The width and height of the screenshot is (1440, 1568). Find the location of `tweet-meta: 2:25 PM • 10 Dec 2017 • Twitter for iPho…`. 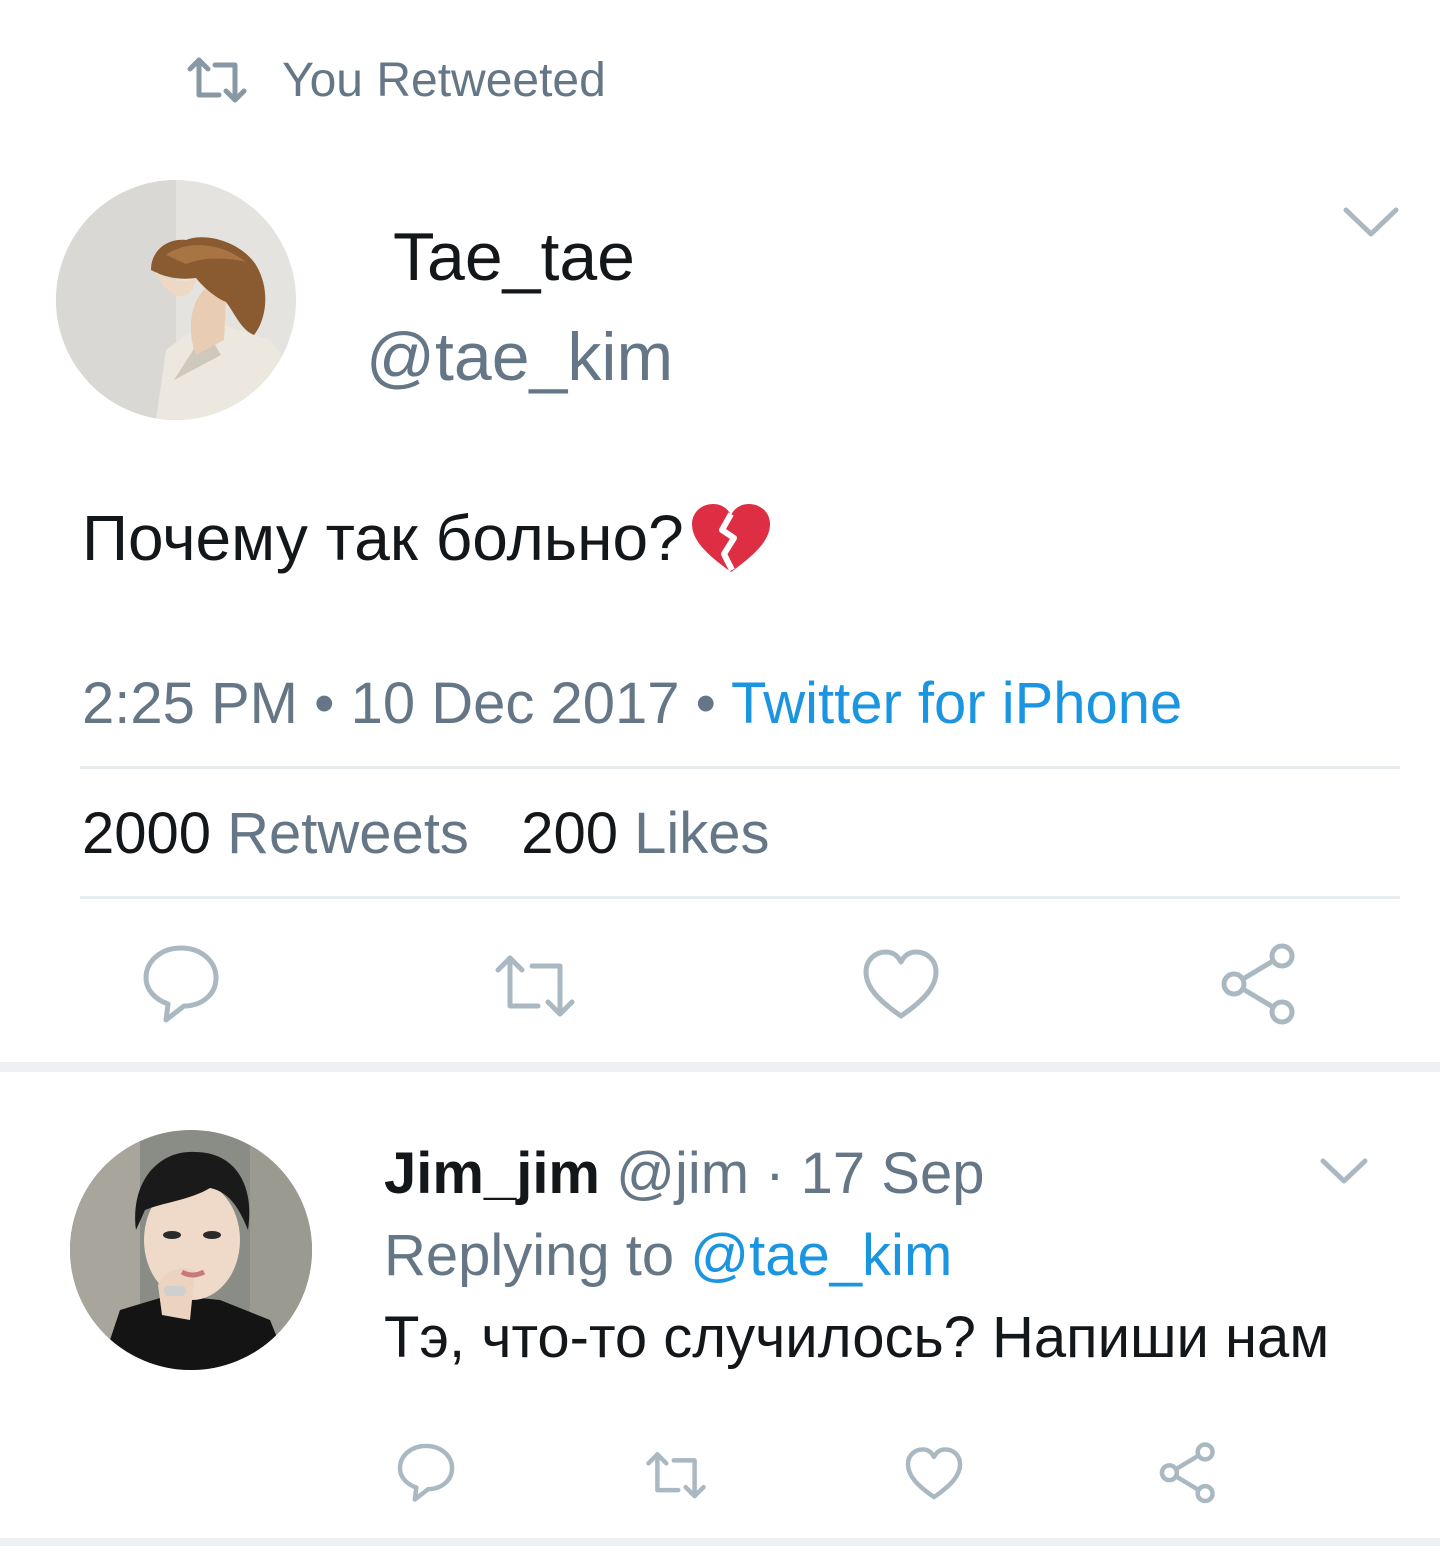

tweet-meta: 2:25 PM • 10 Dec 2017 • Twitter for iPho… is located at coordinates (632, 703).